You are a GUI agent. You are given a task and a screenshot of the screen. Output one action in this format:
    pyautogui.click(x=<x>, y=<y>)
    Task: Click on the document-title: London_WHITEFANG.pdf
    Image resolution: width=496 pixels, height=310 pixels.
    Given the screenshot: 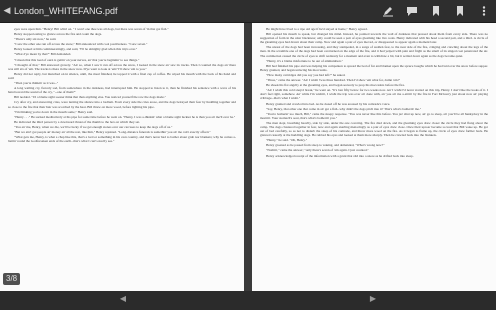 What is the action you would take?
    pyautogui.click(x=66, y=11)
    